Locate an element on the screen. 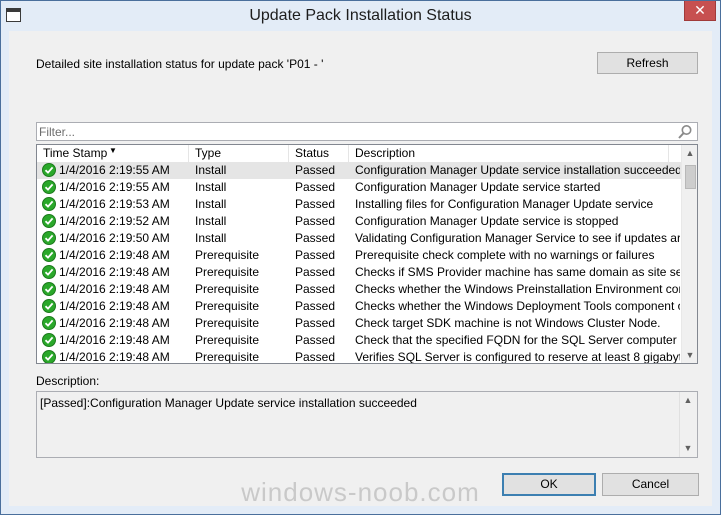 Image resolution: width=721 pixels, height=515 pixels. description-scroll-down-icon: ▼ is located at coordinates (688, 448).